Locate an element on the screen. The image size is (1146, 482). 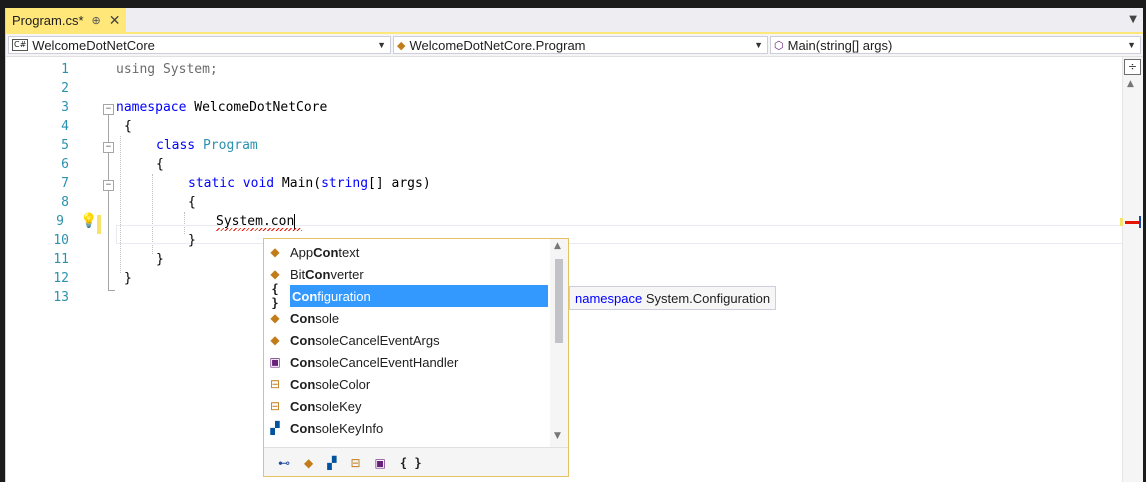
member-dropdown: ⬡ Main(string[] args) ▼ is located at coordinates (955, 45).